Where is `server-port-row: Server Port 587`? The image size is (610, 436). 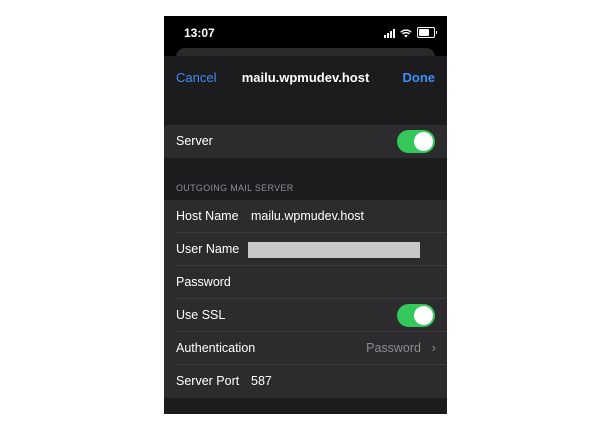
server-port-row: Server Port 587 is located at coordinates (305, 381).